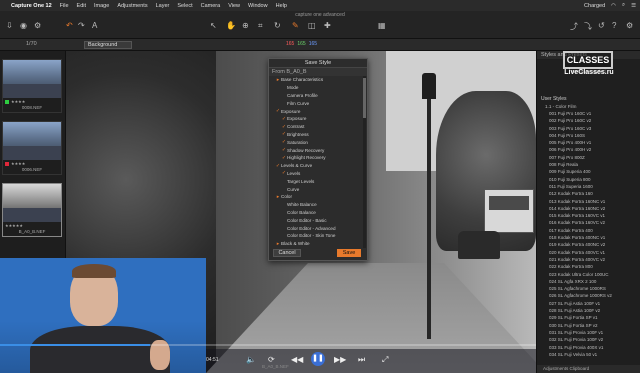 The height and width of the screenshot is (373, 640). Describe the element at coordinates (277, 25) in the screenshot. I see `rotate-tool-icon: ↻` at that location.